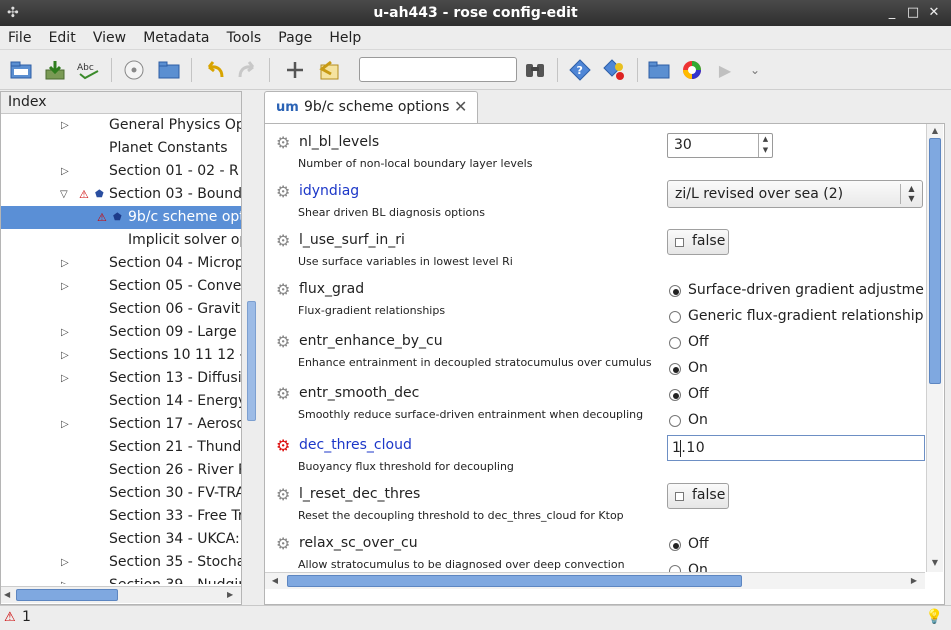  I want to click on revert-icon, so click(329, 70).